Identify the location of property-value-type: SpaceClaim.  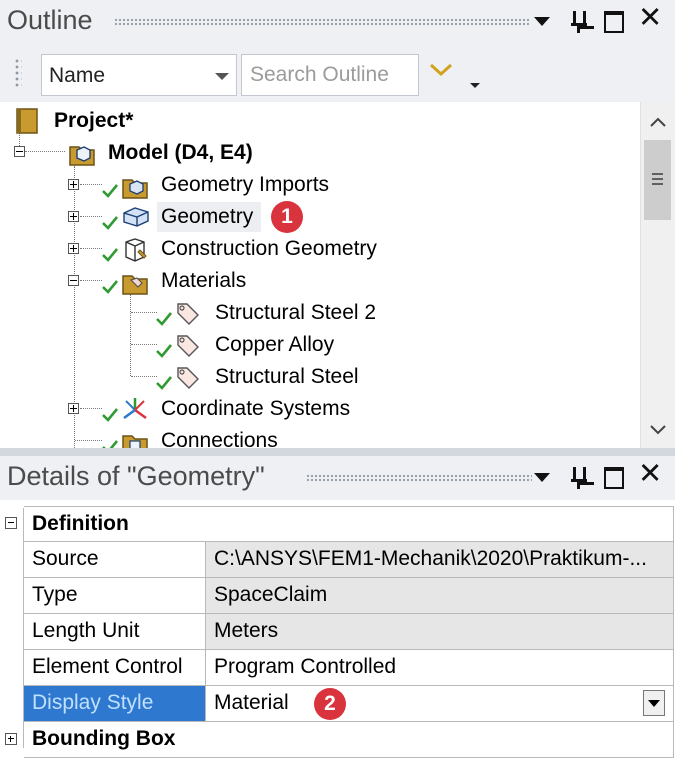
(440, 596).